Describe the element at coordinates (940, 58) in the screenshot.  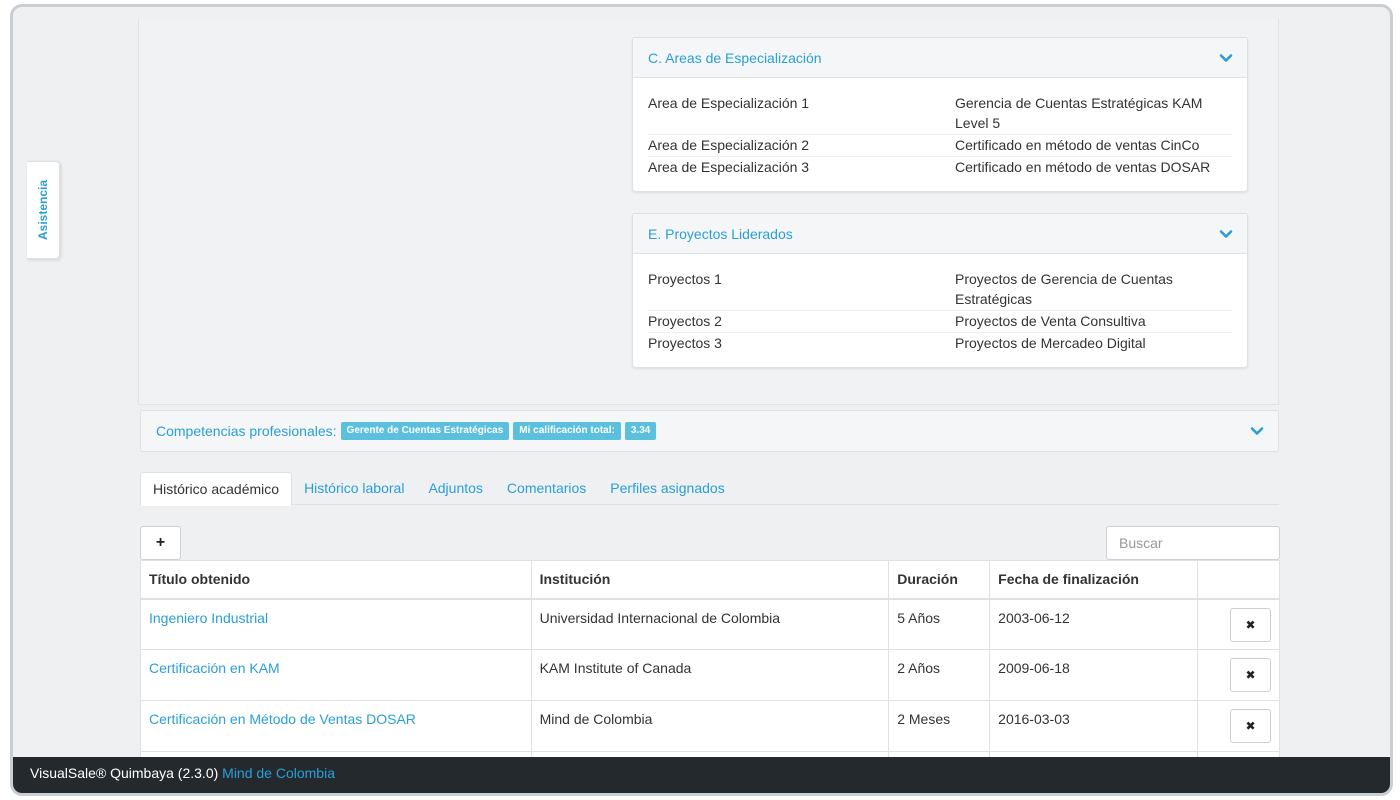
I see `panel-areas-header: C. Areas de Especialización` at that location.